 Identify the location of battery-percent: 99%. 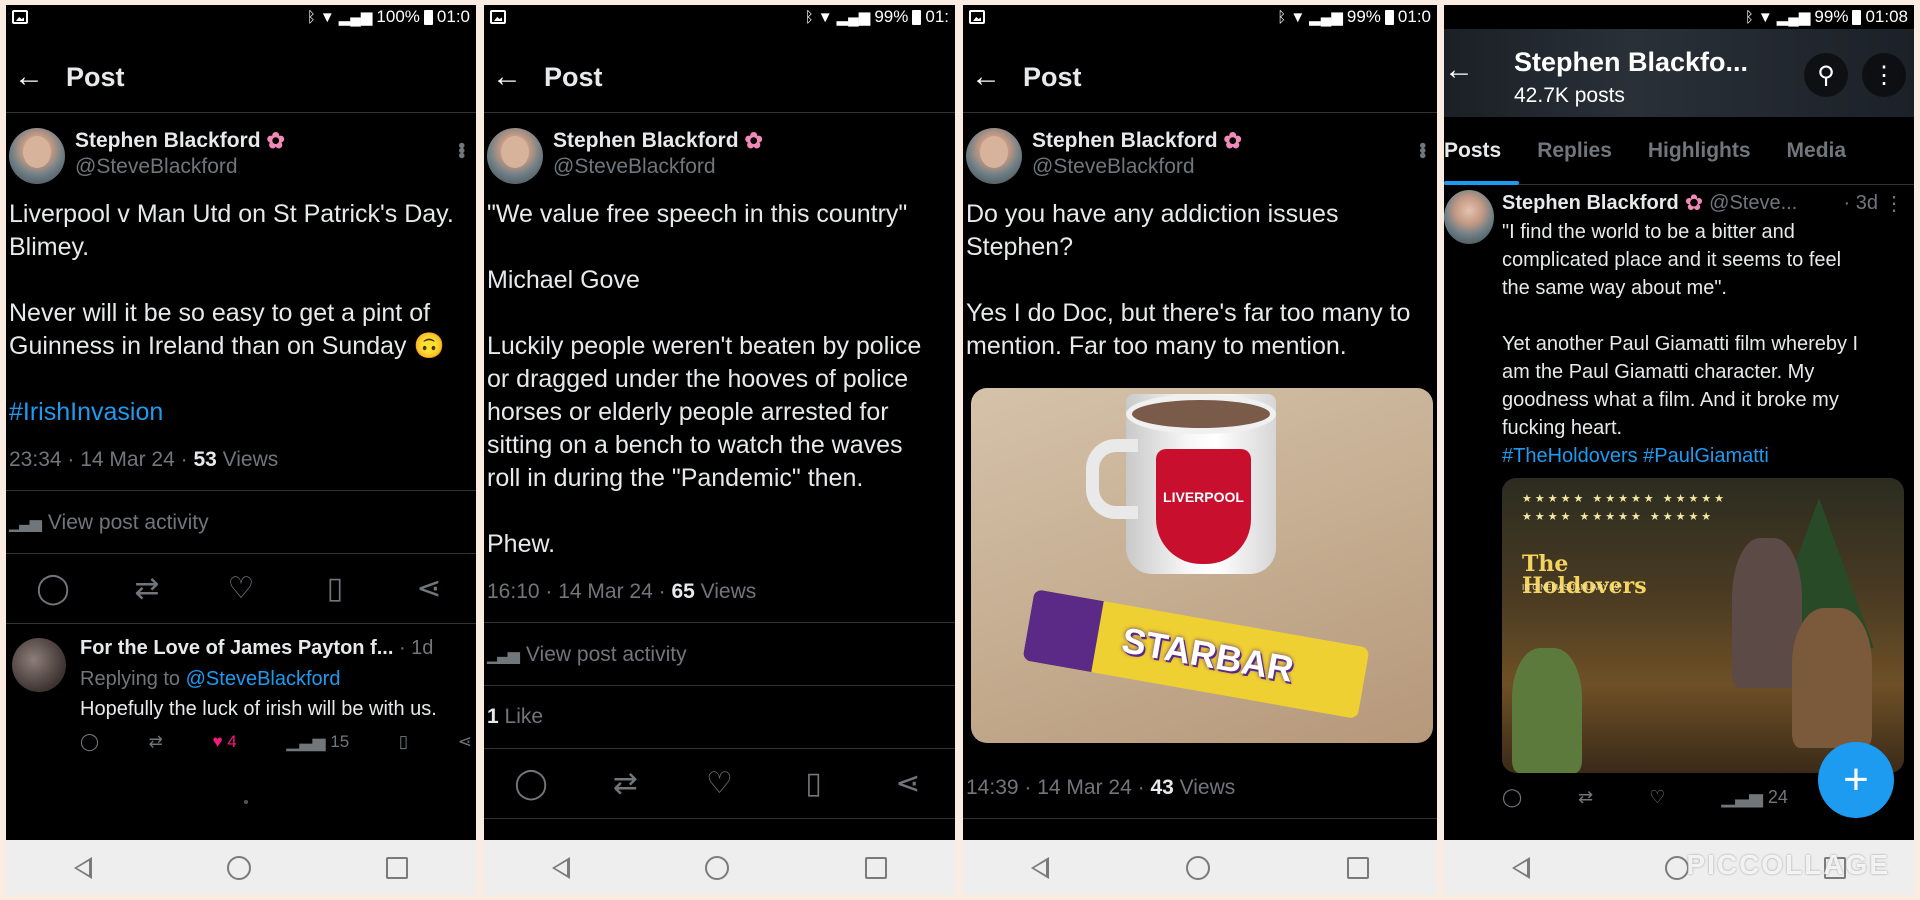
(1831, 16).